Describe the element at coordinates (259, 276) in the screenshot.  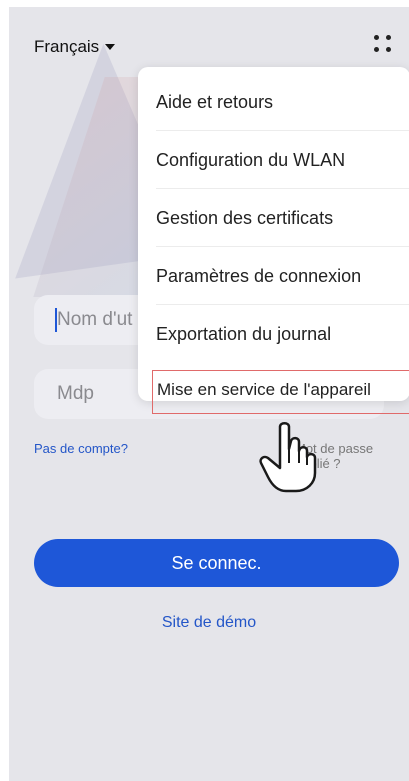
I see `menu-item-label: Paramètres de connexion` at that location.